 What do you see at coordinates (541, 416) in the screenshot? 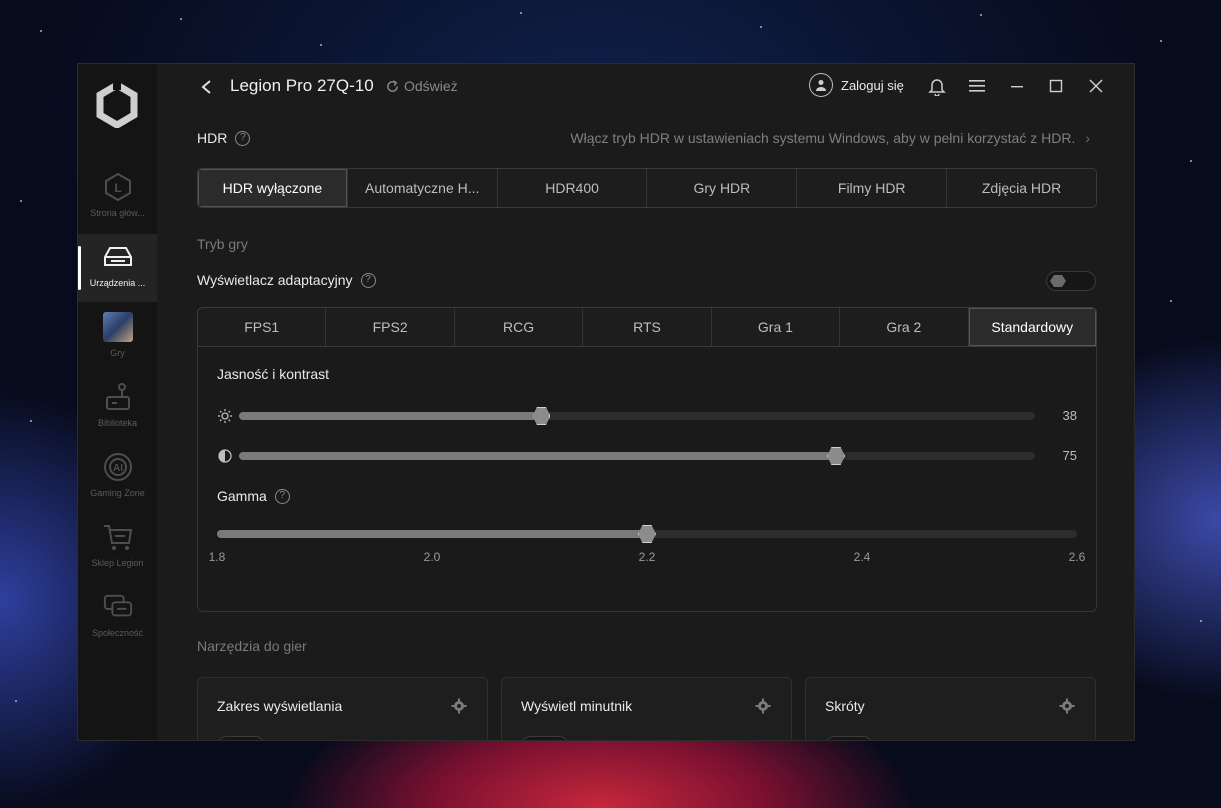
I see `brightness-thumb` at bounding box center [541, 416].